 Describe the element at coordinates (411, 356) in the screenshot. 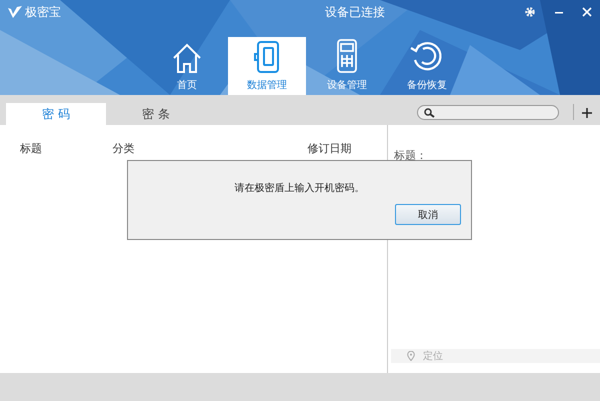

I see `location-pin-icon` at that location.